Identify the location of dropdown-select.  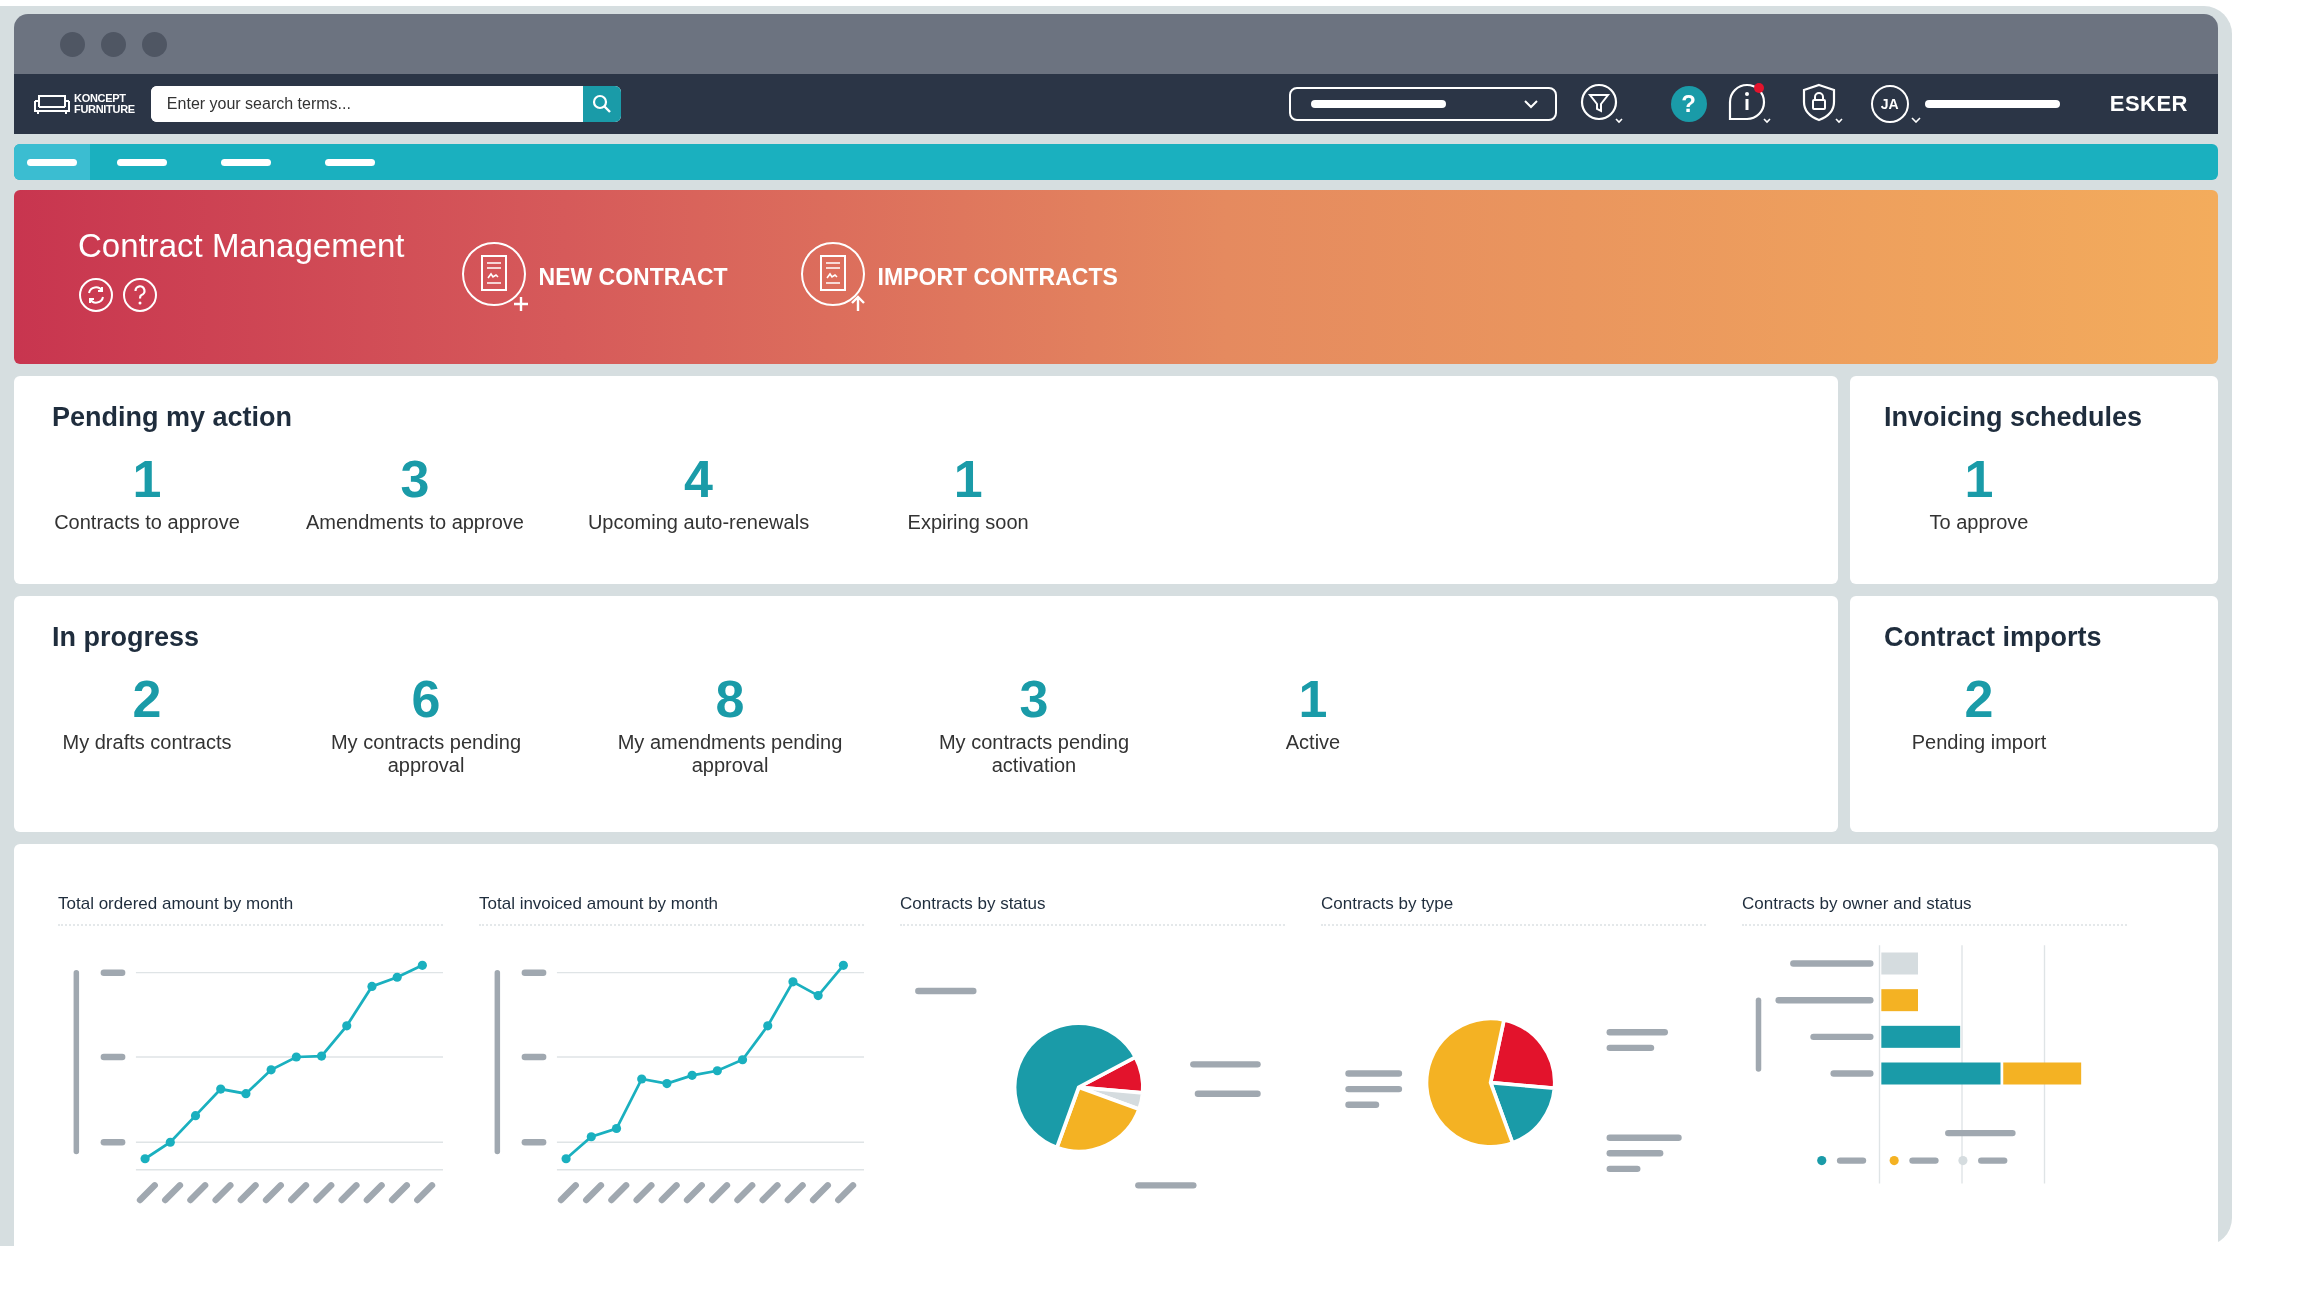
(1422, 104).